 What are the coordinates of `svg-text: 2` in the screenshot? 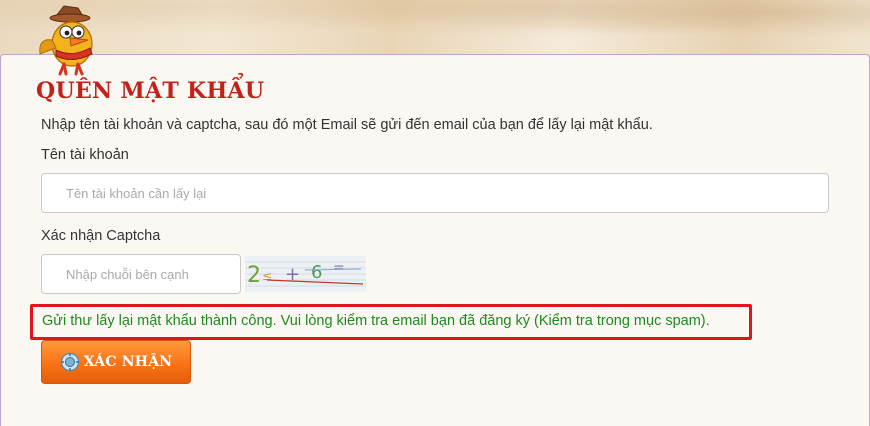 It's located at (254, 275).